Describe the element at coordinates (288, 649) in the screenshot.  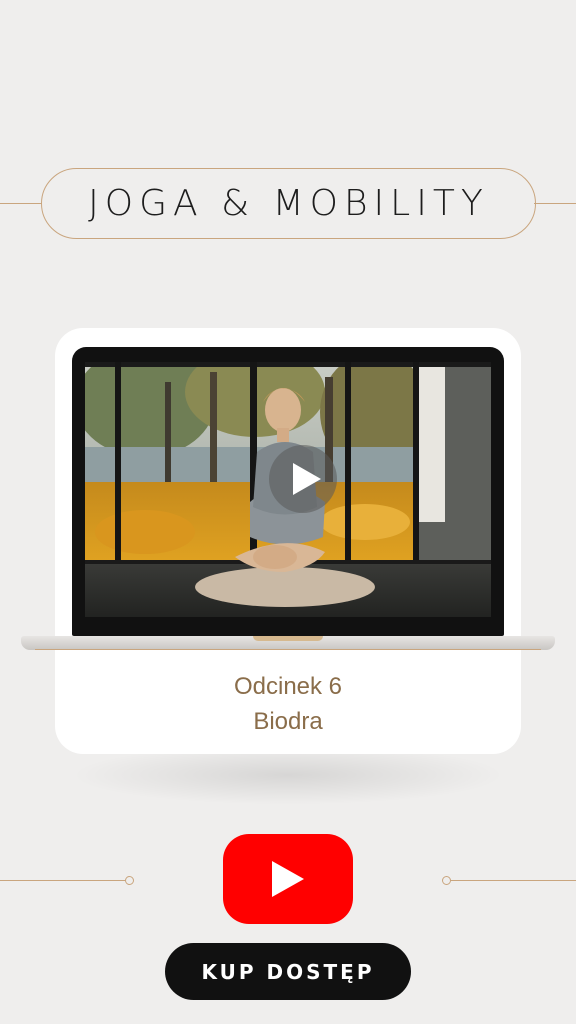
I see `laptop-rim` at that location.